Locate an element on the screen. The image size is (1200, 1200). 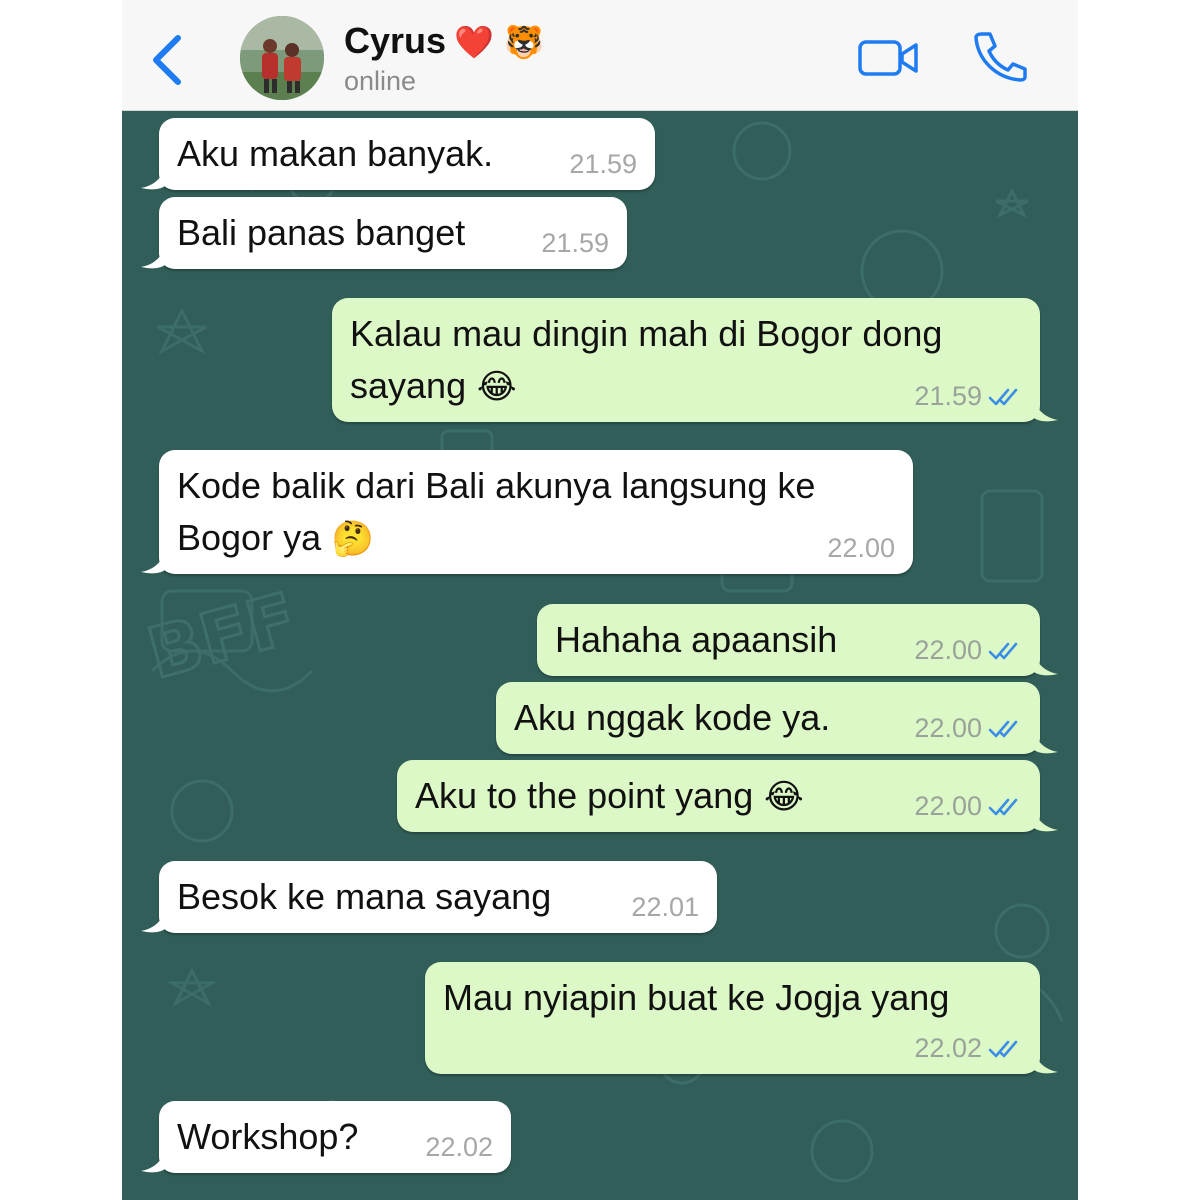
incoming-message-bubble: Bali panas banget 21.59 is located at coordinates (384, 233).